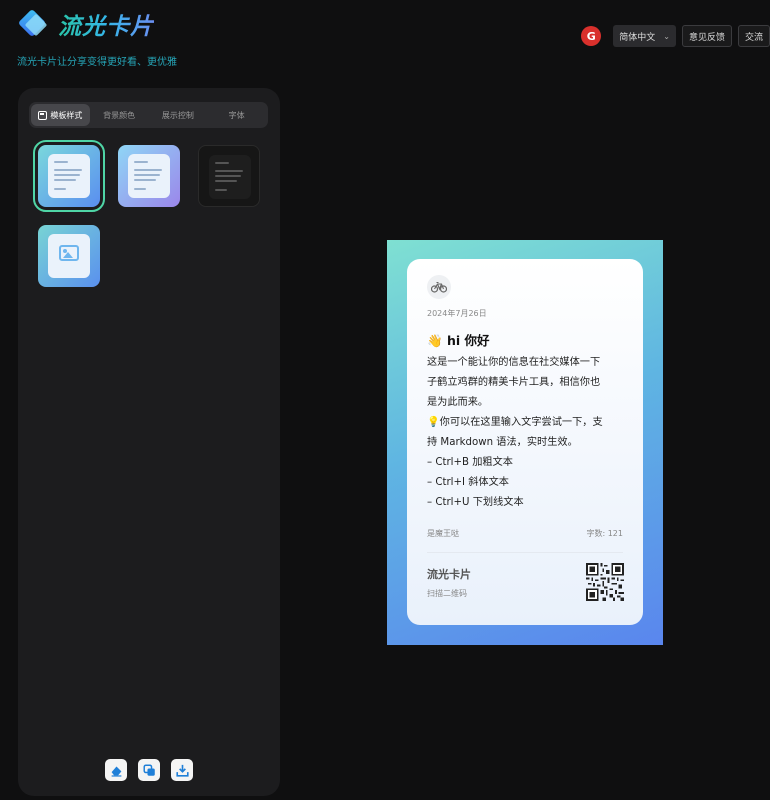 The image size is (770, 800). Describe the element at coordinates (514, 362) in the screenshot. I see `card-body-line: 这是一个能让你的信息在社交媒体一下` at that location.